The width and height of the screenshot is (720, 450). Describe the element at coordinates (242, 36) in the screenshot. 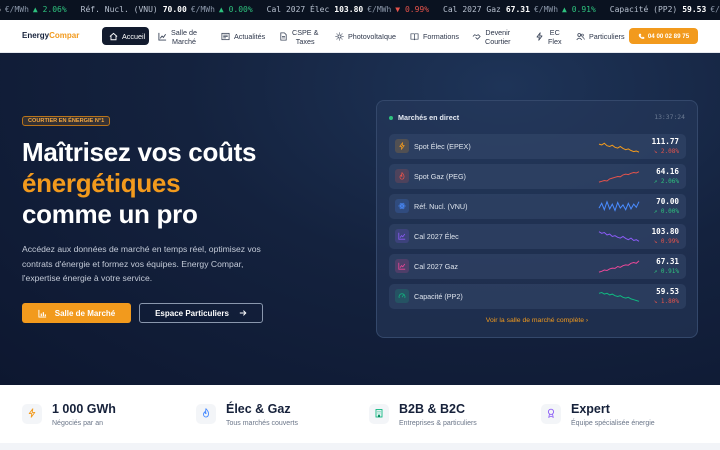

I see `nav-item-actualités: Actualités` at that location.